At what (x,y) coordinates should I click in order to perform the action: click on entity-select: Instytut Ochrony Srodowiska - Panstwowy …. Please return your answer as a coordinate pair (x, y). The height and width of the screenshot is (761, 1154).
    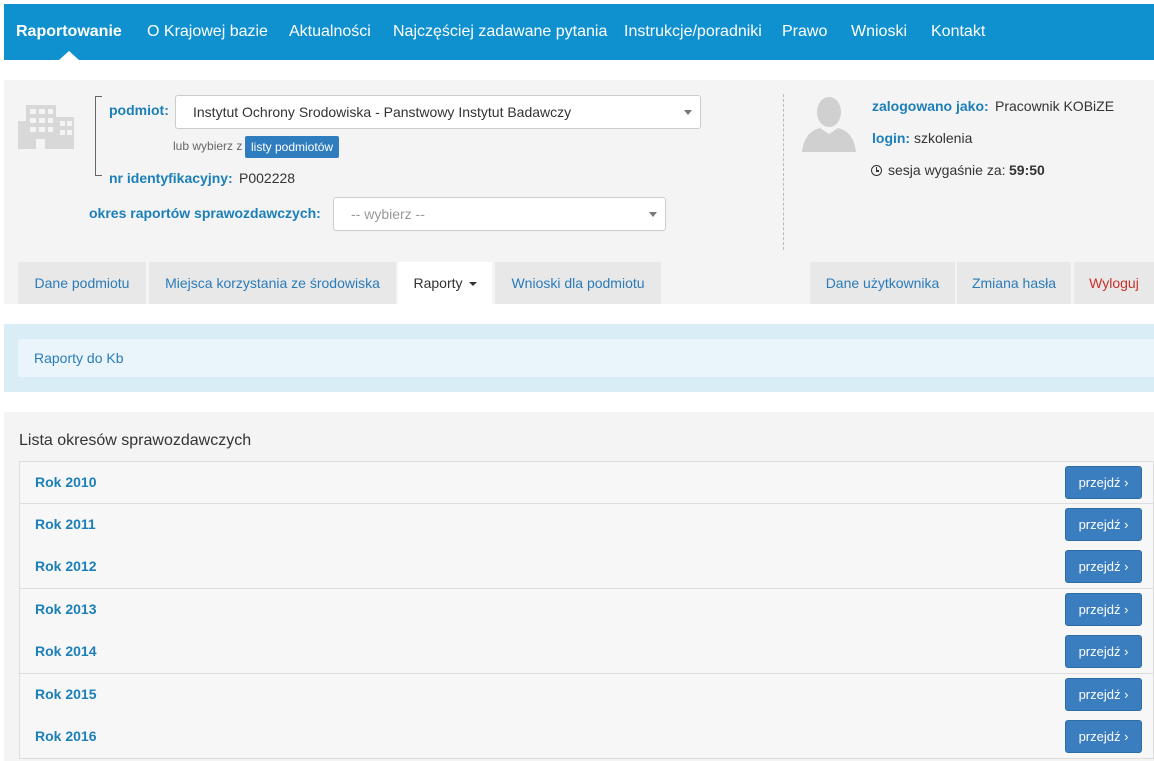
    Looking at the image, I should click on (438, 112).